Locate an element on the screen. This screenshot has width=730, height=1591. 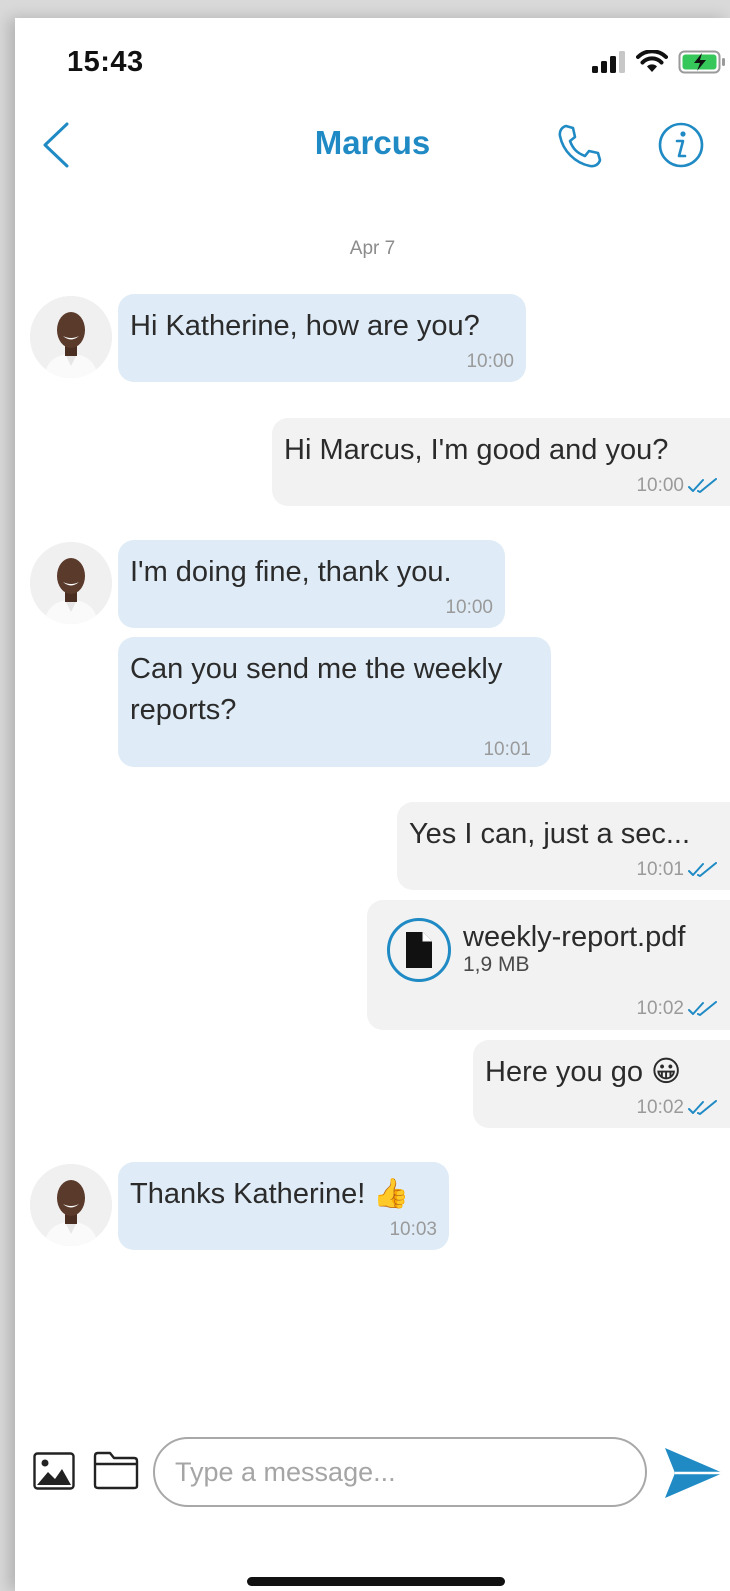
outgoing-message-bubble: Here you go 😀 10:02 is located at coordinates (601, 1084).